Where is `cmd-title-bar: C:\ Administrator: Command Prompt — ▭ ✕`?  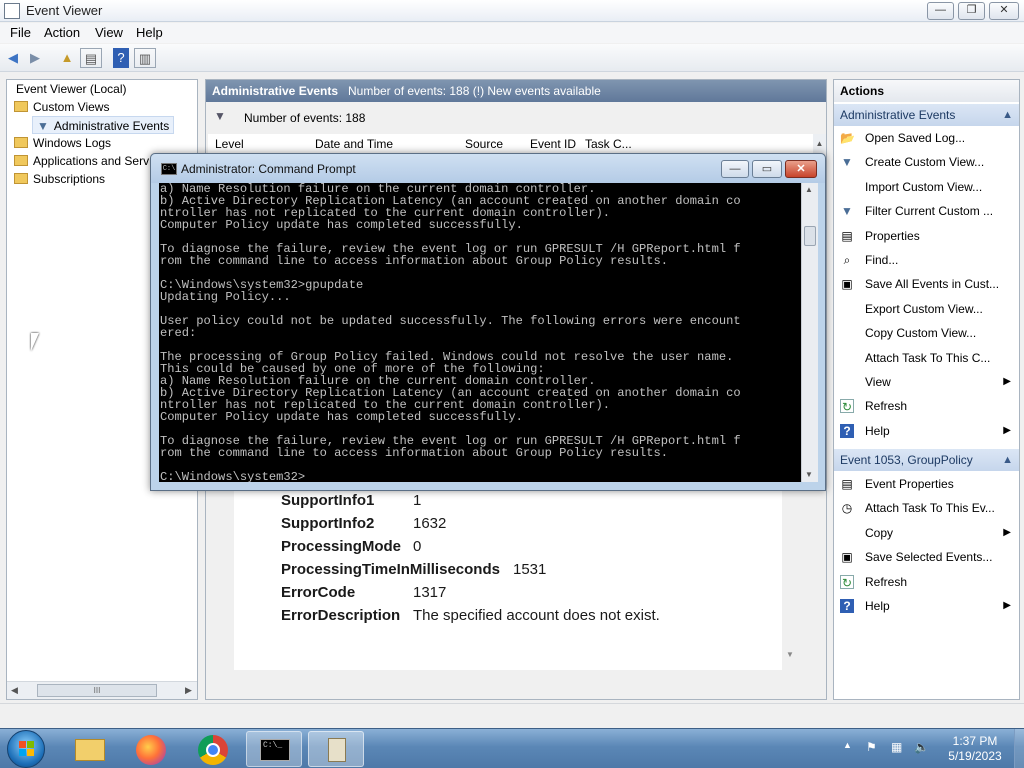 cmd-title-bar: C:\ Administrator: Command Prompt — ▭ ✕ is located at coordinates (488, 168).